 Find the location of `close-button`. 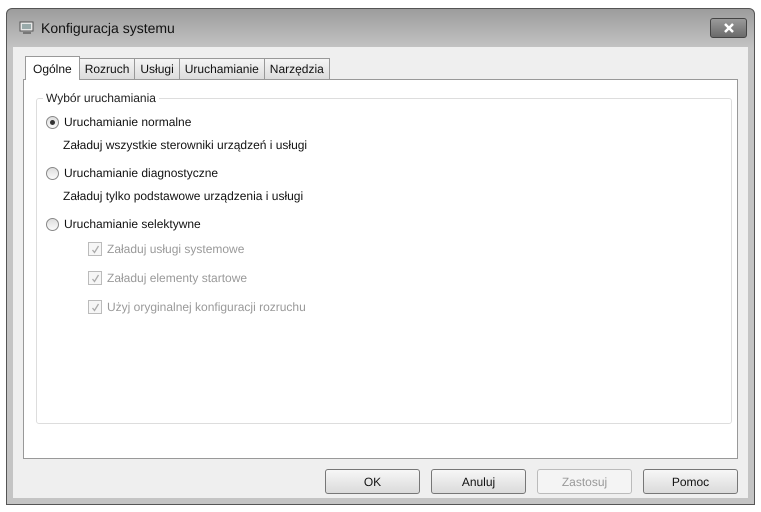

close-button is located at coordinates (728, 28).